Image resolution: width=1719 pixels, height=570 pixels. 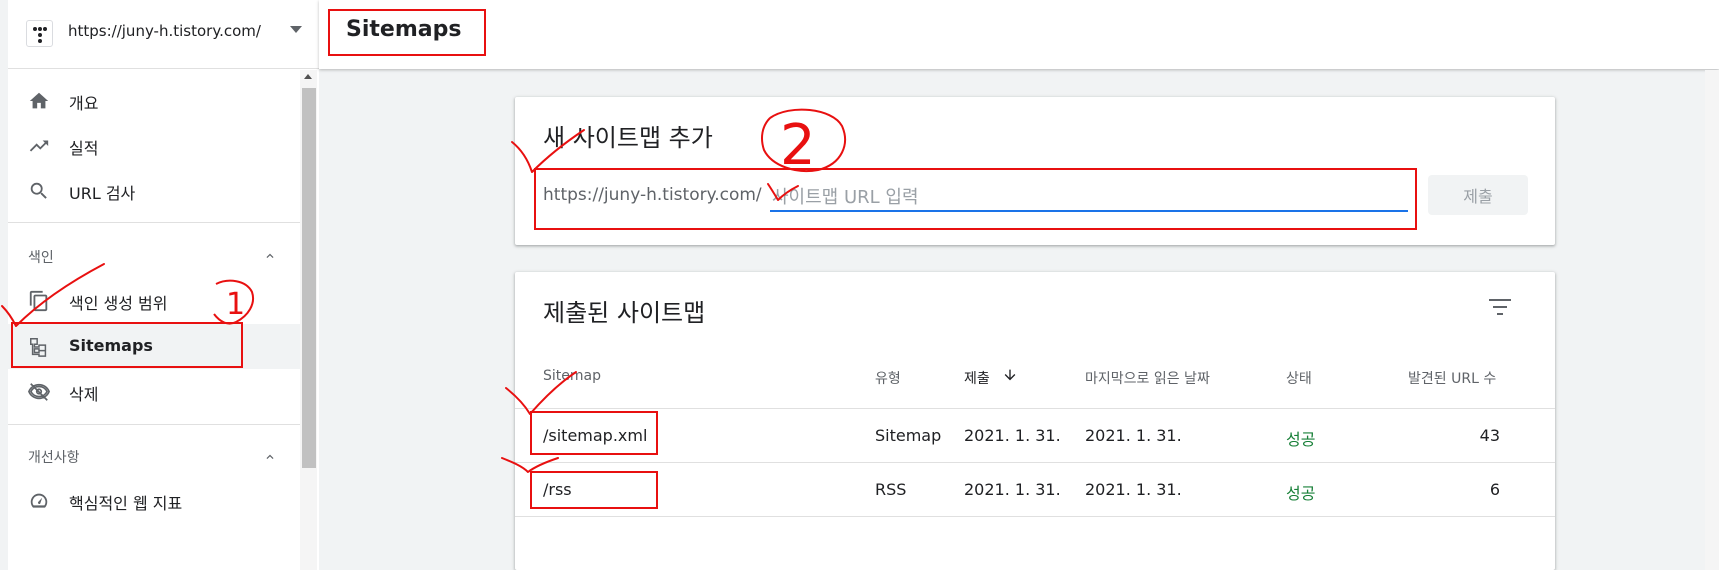 I want to click on nav-item-url-inspection: URL 검사, so click(x=154, y=190).